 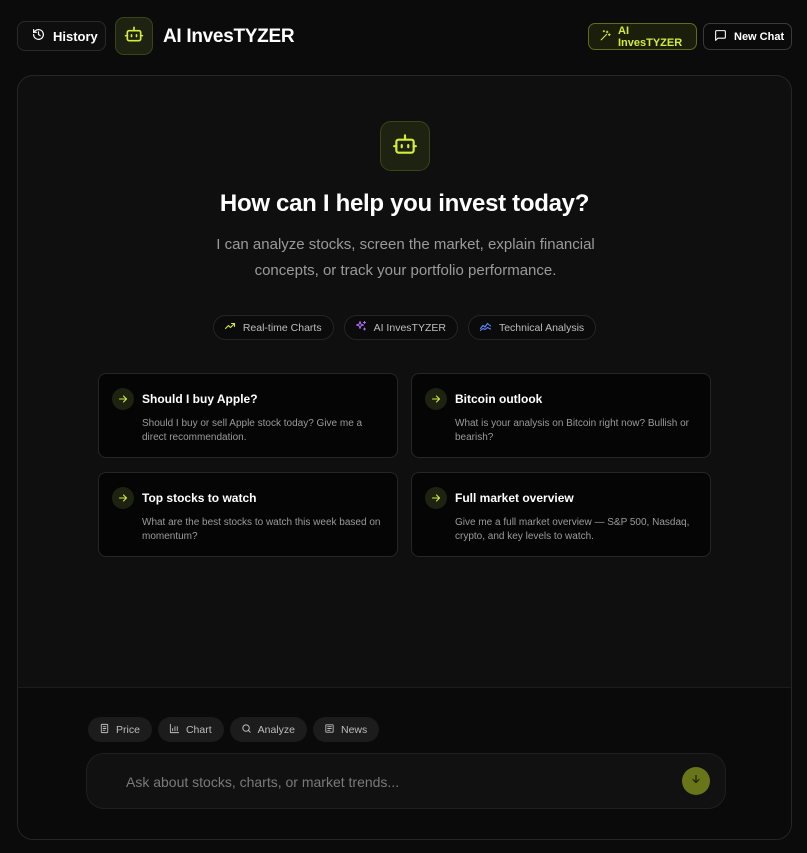 I want to click on chat-bubble-icon, so click(x=720, y=37).